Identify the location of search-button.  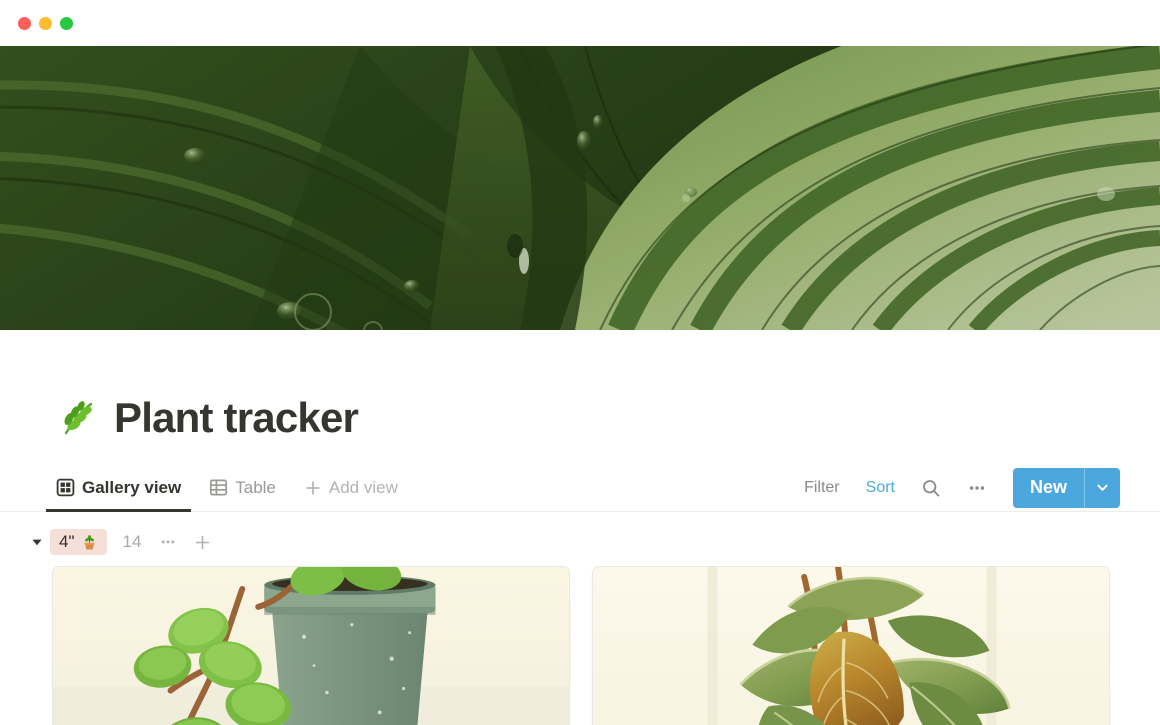
(931, 488).